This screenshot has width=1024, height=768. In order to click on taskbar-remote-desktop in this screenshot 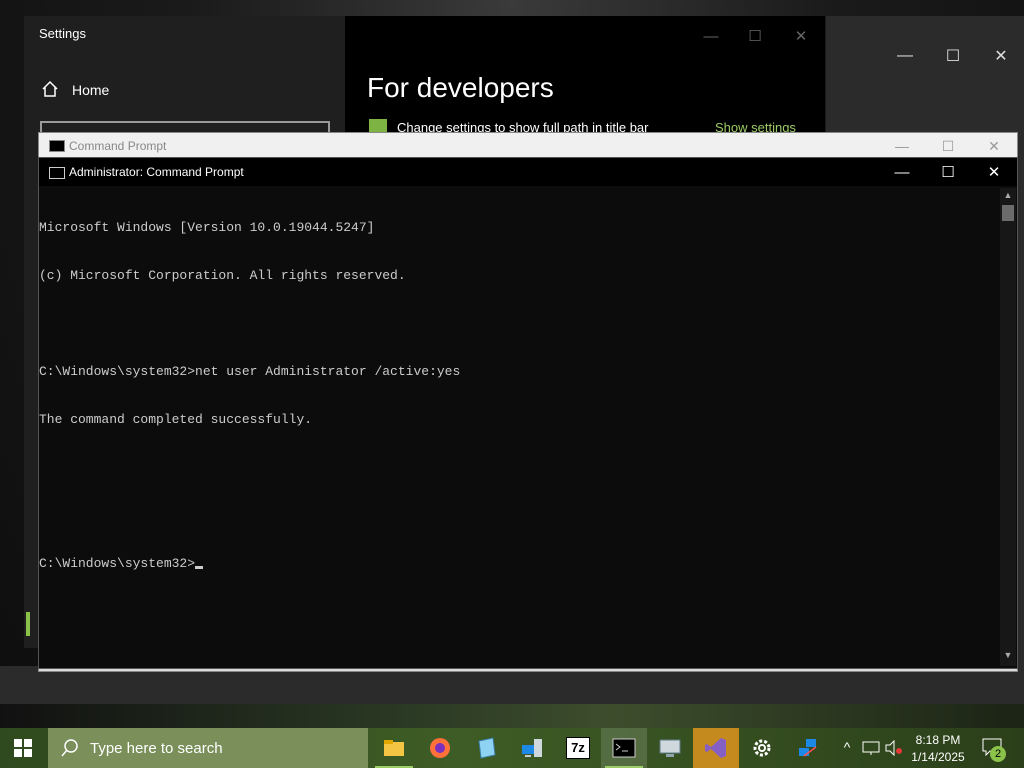, I will do `click(670, 748)`.